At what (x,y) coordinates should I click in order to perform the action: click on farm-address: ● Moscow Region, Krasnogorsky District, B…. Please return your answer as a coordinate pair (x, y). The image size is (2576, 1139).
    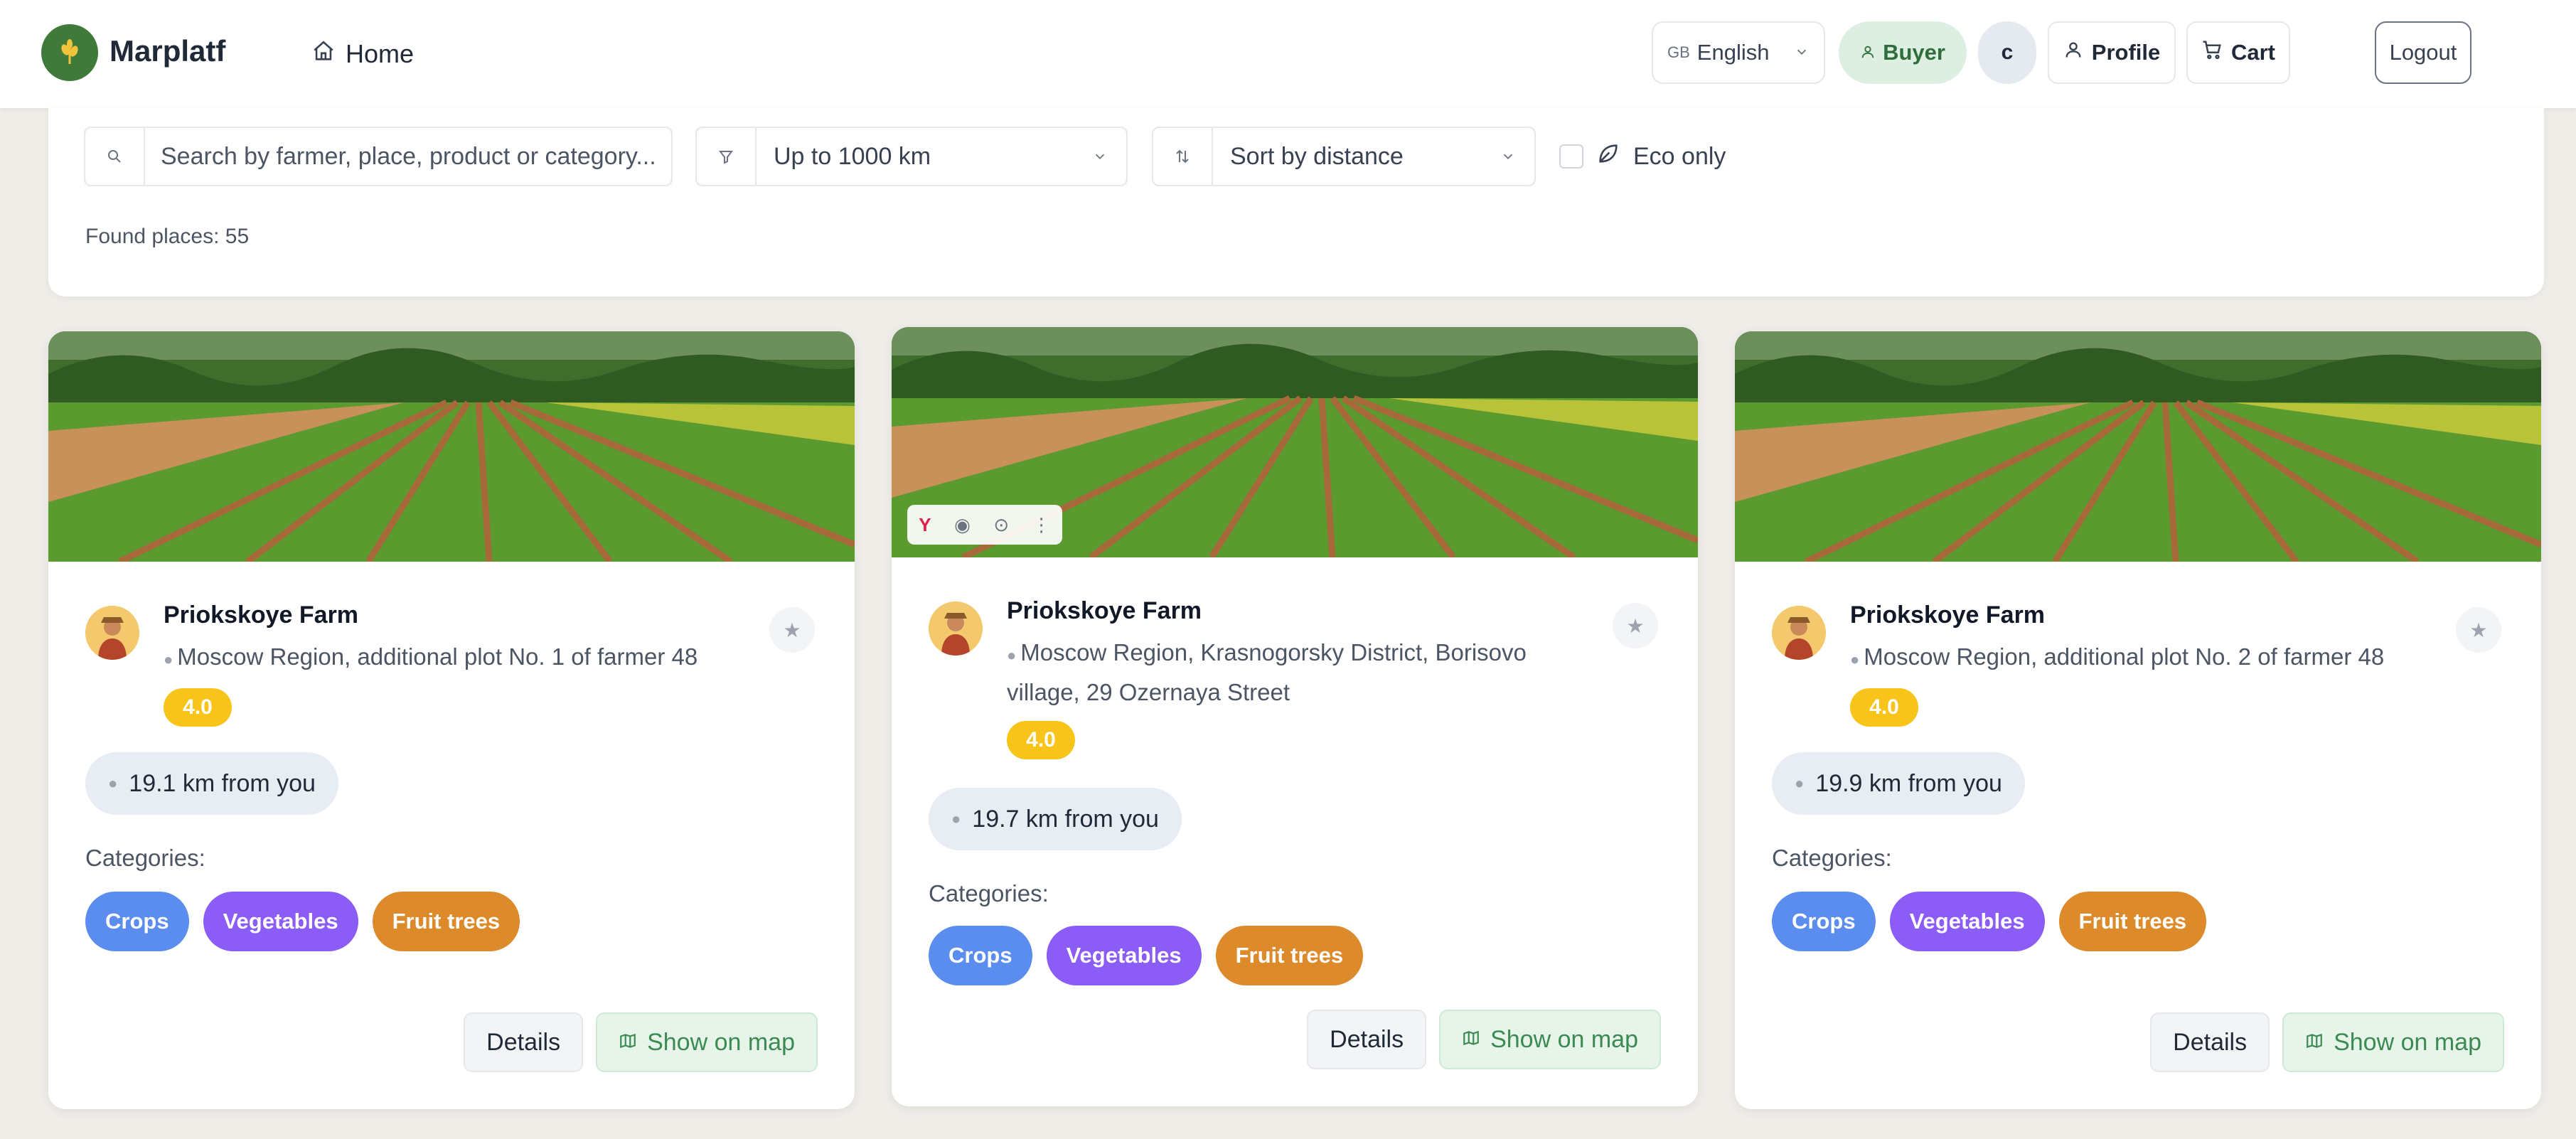
    Looking at the image, I should click on (1305, 672).